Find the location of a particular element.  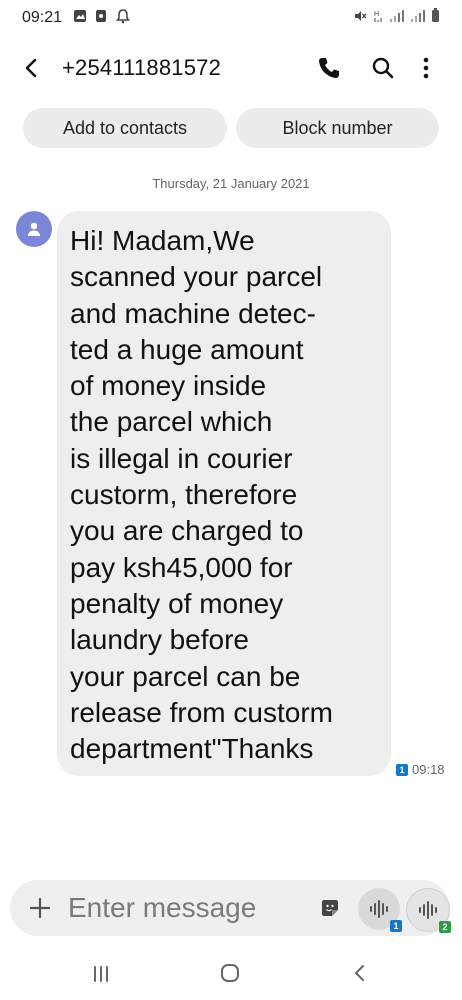

gallery-icon is located at coordinates (80, 16).